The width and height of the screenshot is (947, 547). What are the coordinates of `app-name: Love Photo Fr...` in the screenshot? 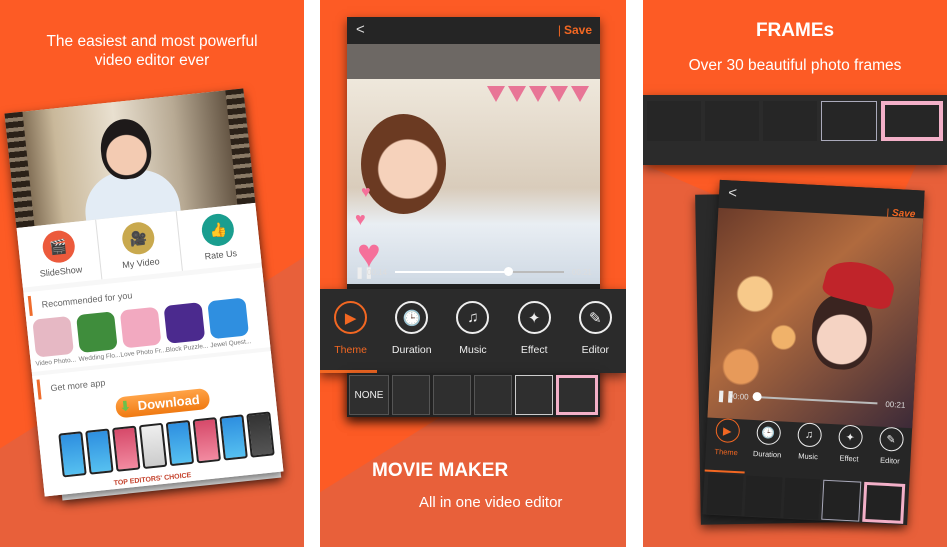 It's located at (143, 353).